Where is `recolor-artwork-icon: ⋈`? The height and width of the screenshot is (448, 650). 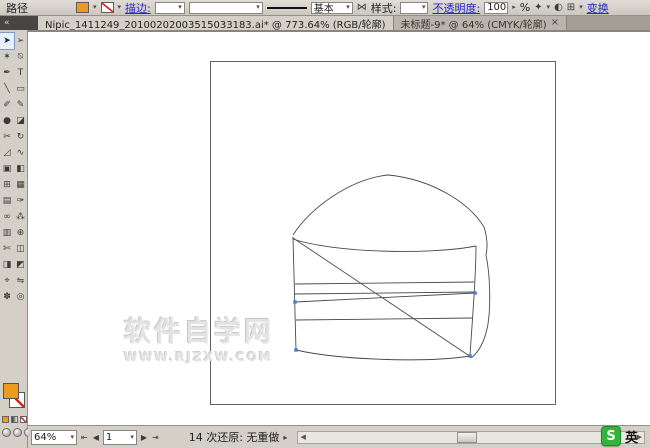
recolor-artwork-icon: ⋈ is located at coordinates (362, 7).